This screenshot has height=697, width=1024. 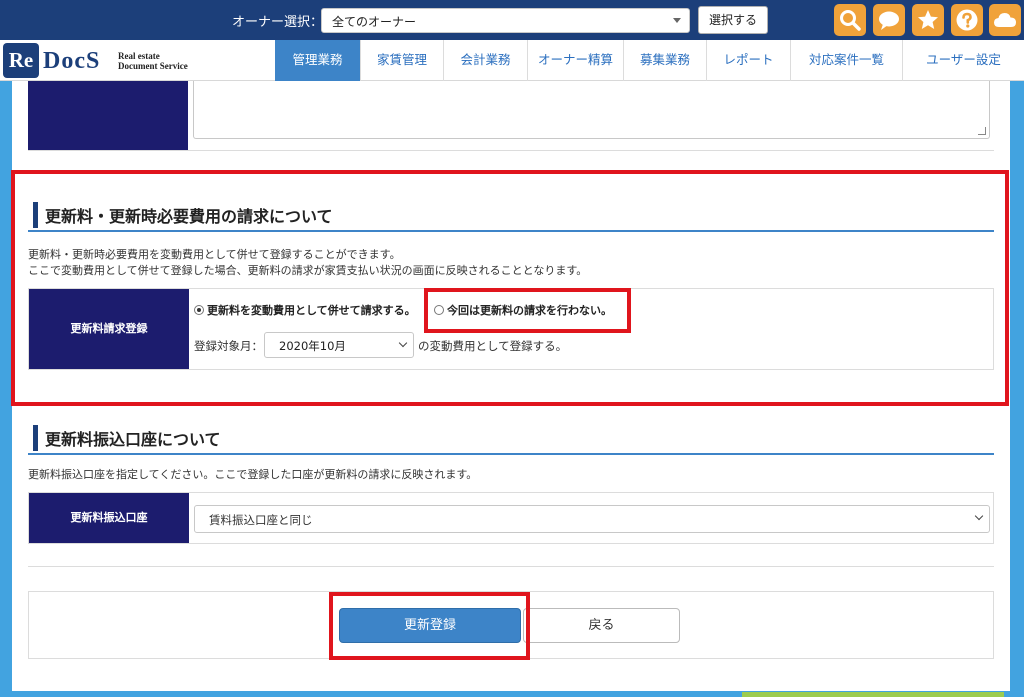 I want to click on tab-report: レポート, so click(x=748, y=60).